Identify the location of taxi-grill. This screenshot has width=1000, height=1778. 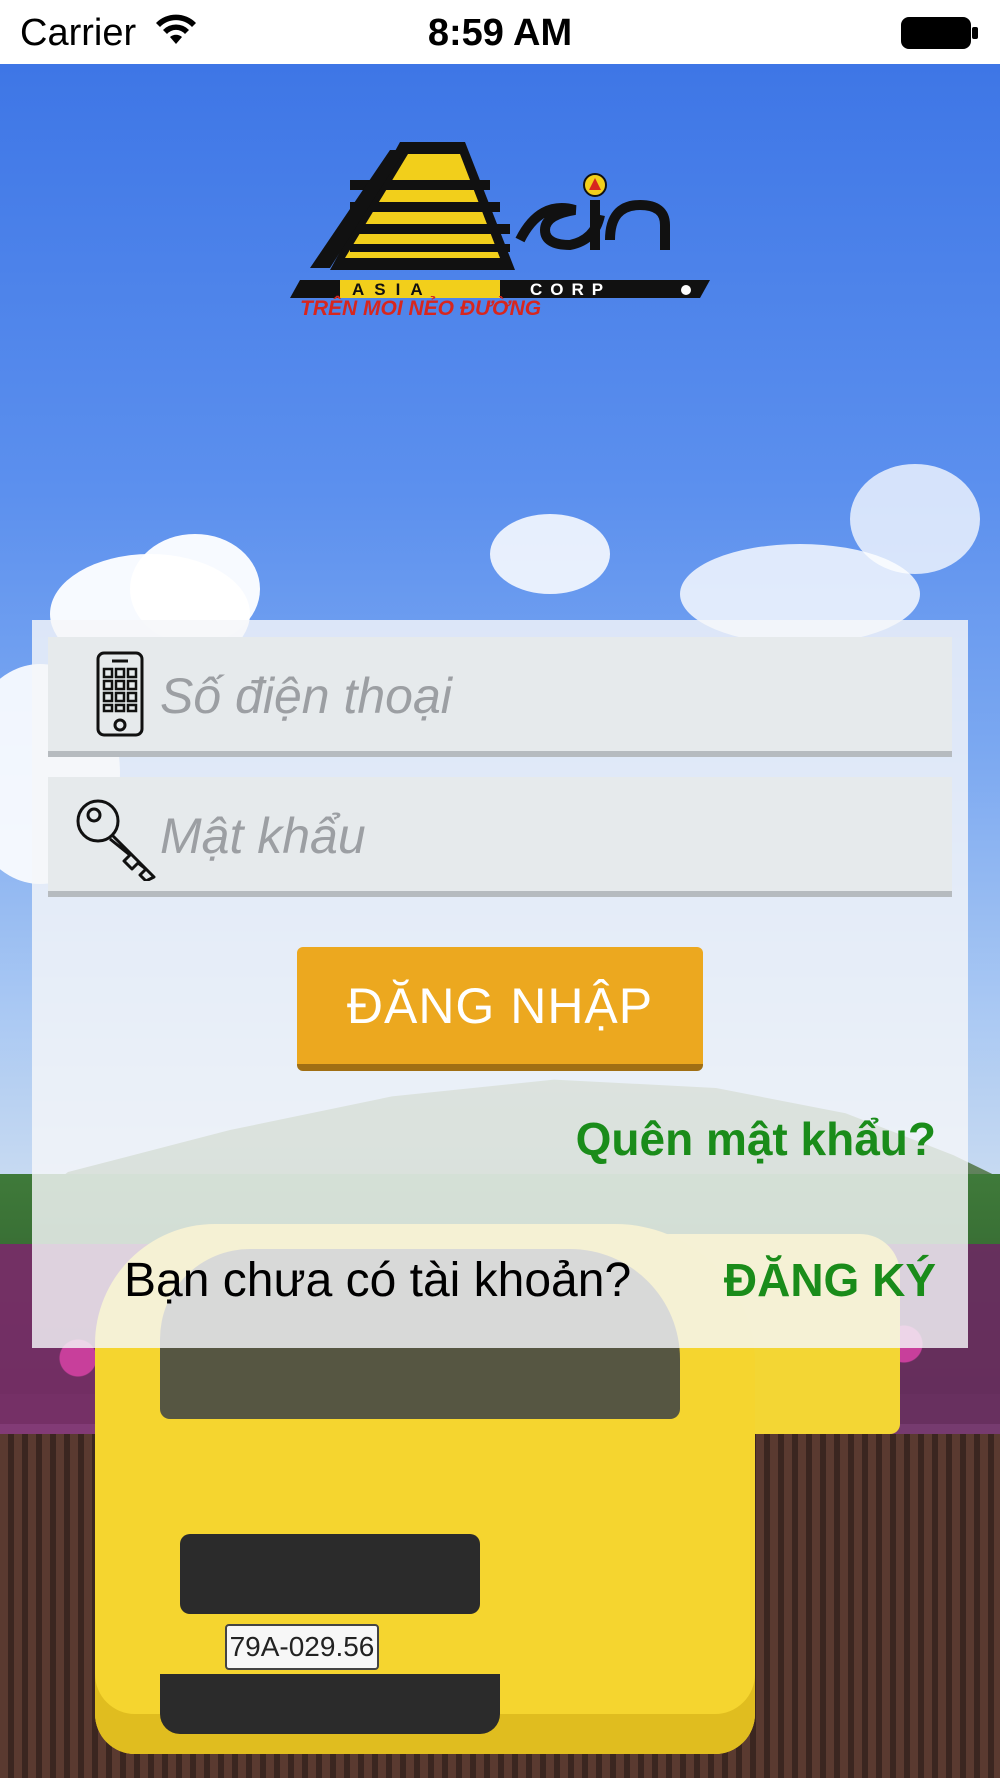
(330, 1574).